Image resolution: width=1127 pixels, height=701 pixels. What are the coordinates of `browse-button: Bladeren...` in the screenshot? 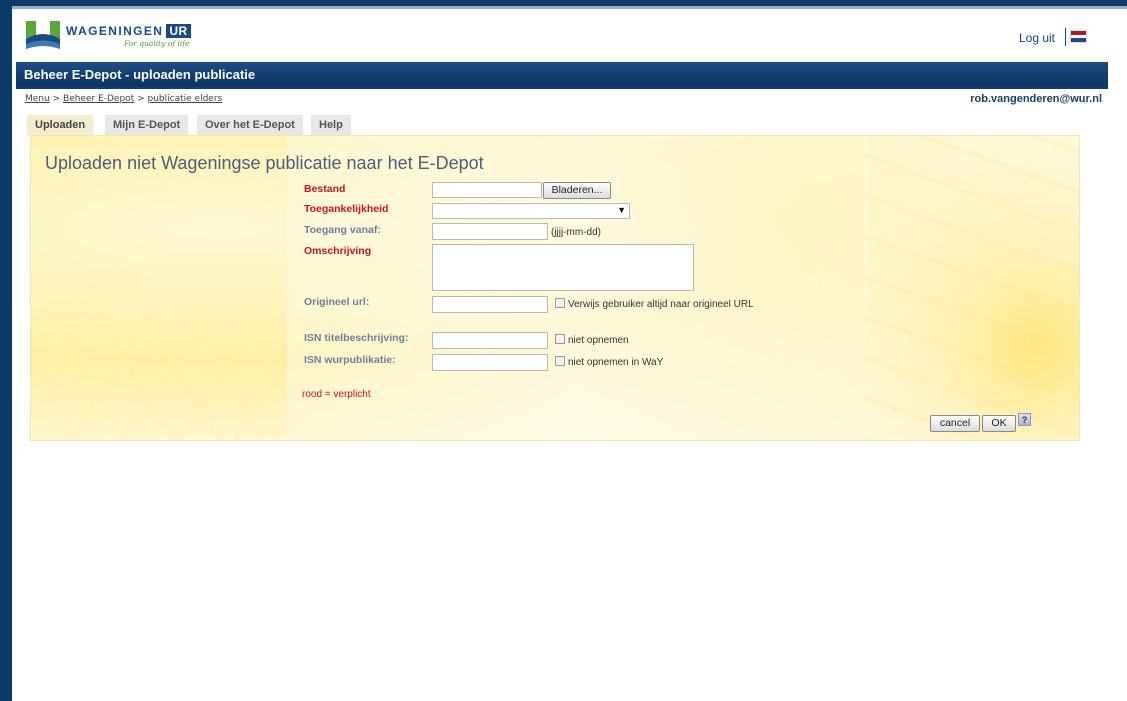 It's located at (577, 190).